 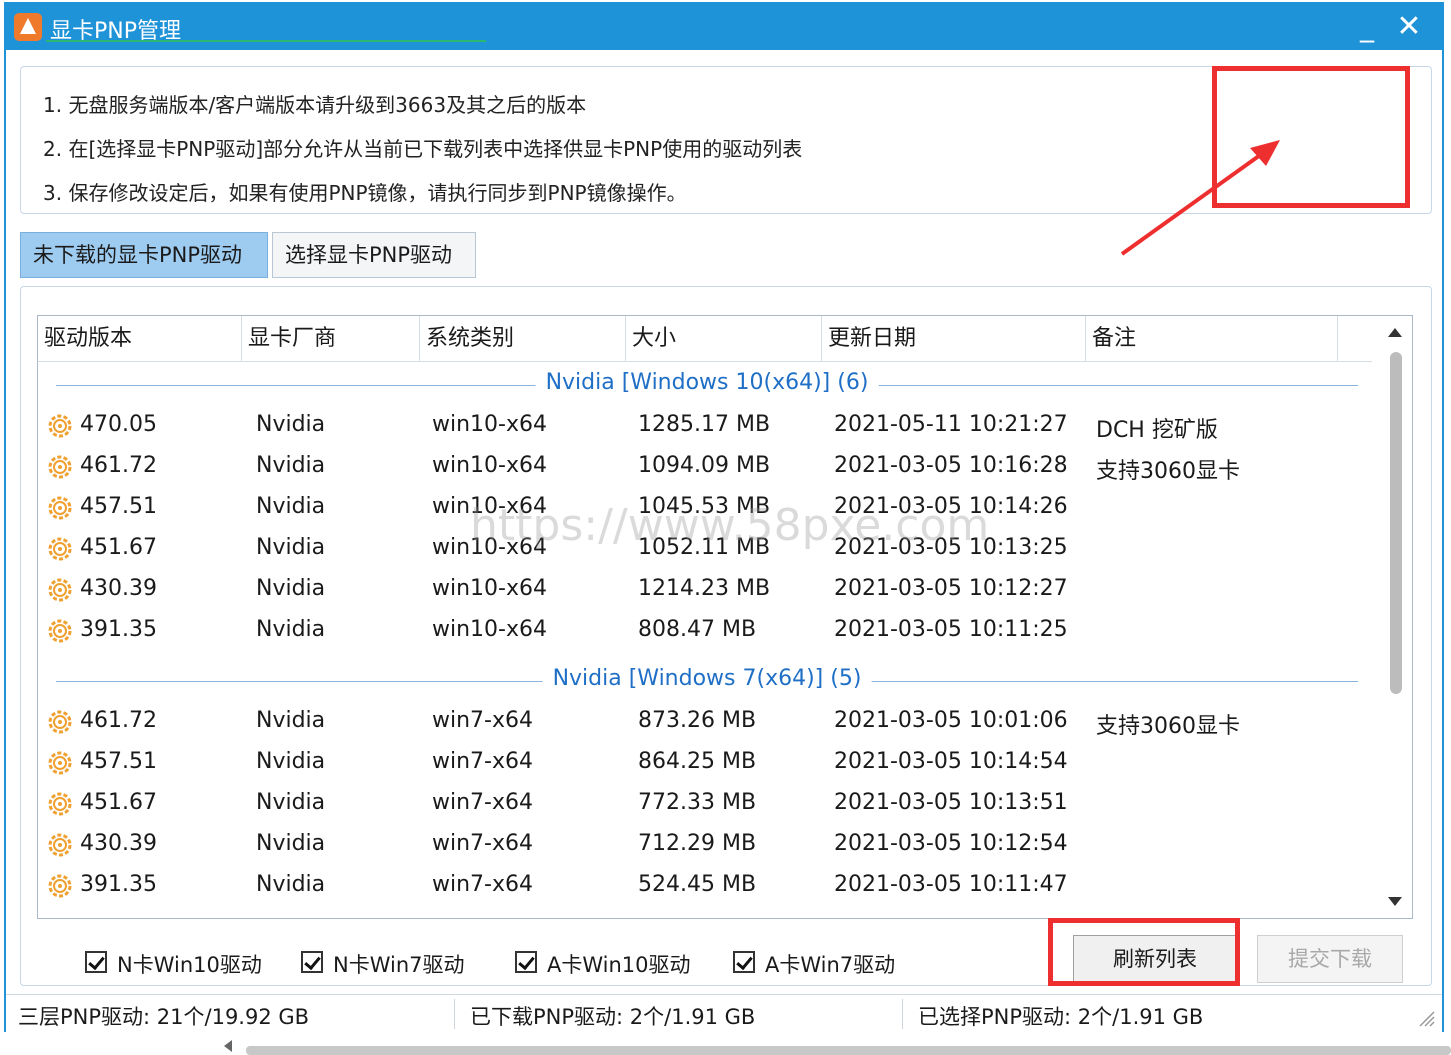 I want to click on title-bar: 显卡PNP管理 _ ✕, so click(x=724, y=27).